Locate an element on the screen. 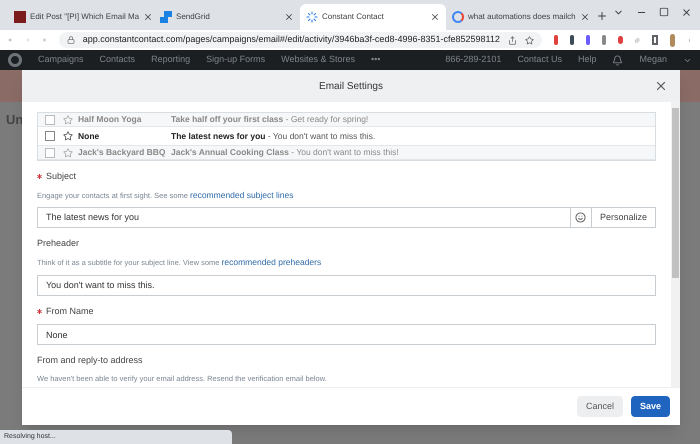  dialog-title: Email Settings is located at coordinates (351, 87).